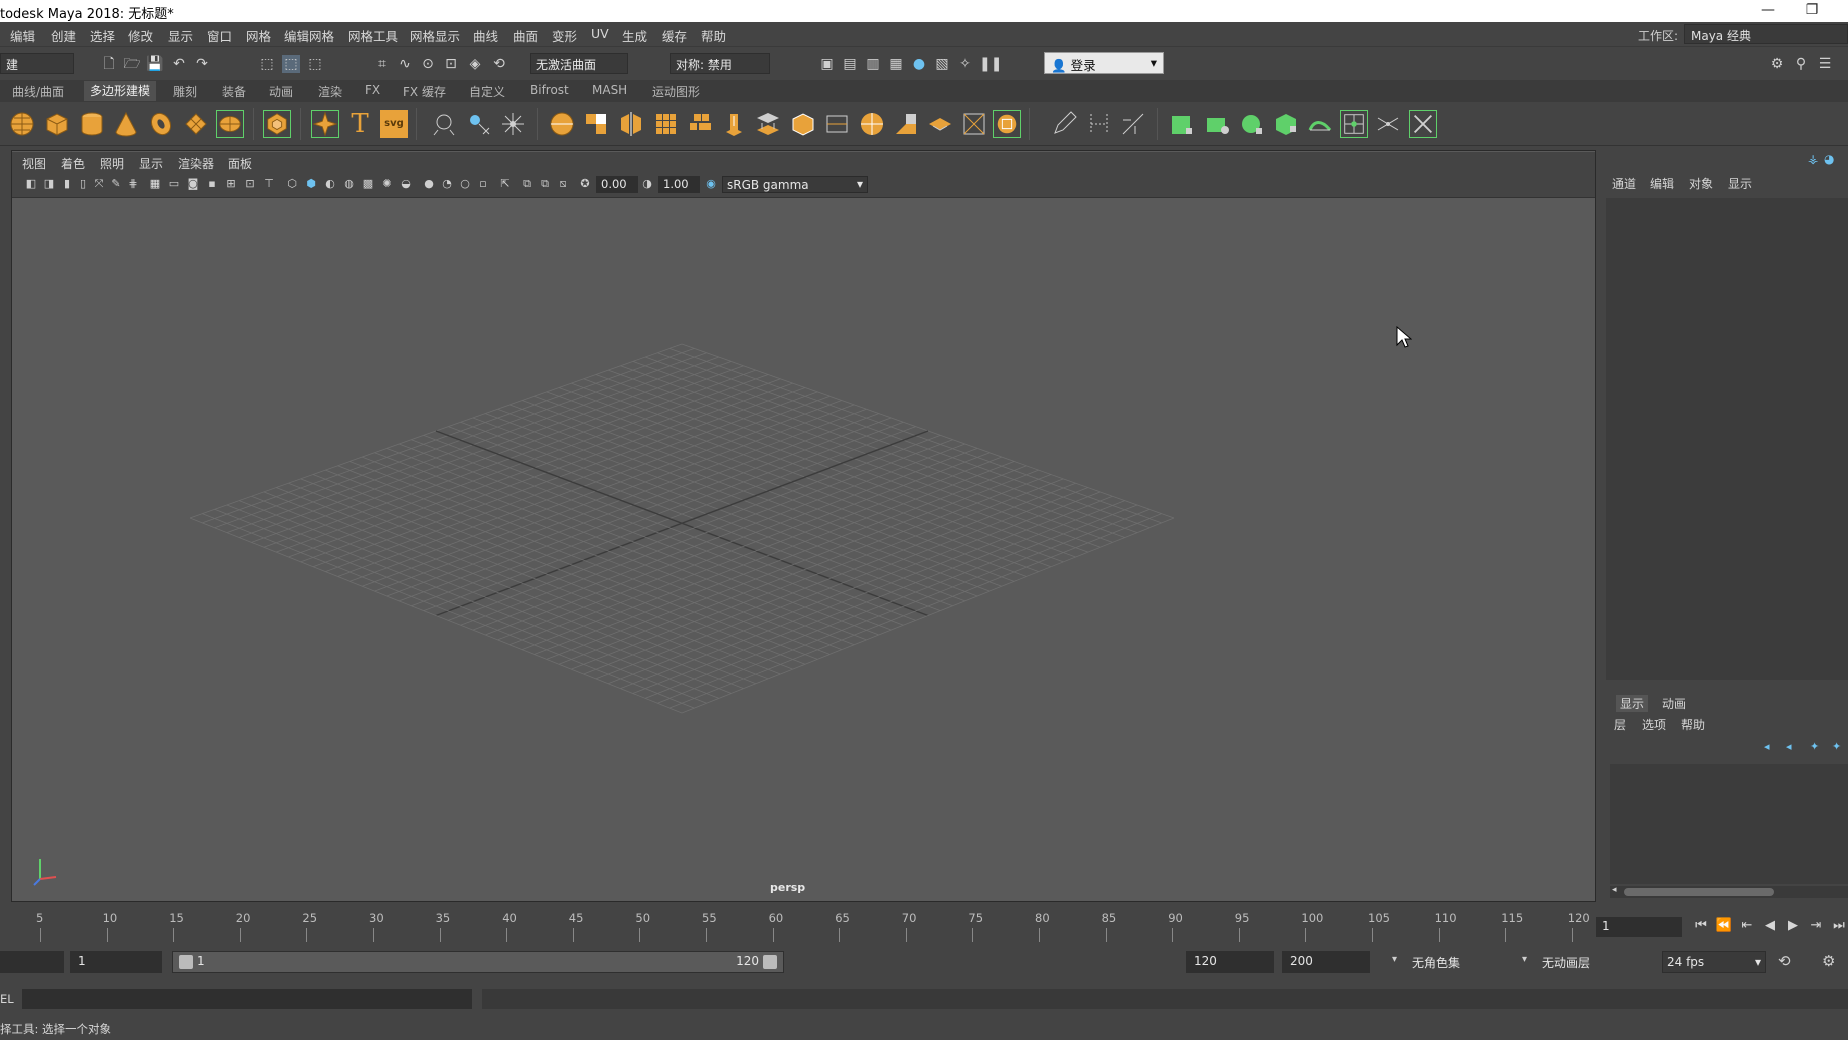 The width and height of the screenshot is (1848, 1040). I want to click on shelf-tab-fx-caching: FX 缓存, so click(424, 91).